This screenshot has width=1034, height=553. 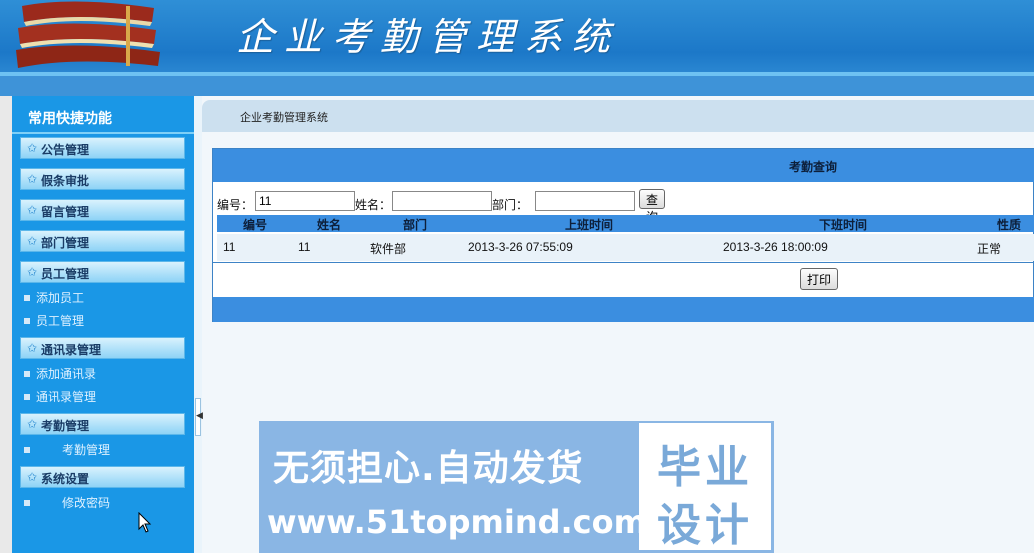 I want to click on column-header: 姓名, so click(x=329, y=225).